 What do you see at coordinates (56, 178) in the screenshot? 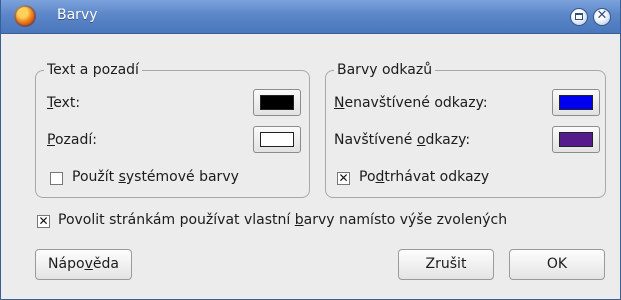
I see `system-colors-checkbox` at bounding box center [56, 178].